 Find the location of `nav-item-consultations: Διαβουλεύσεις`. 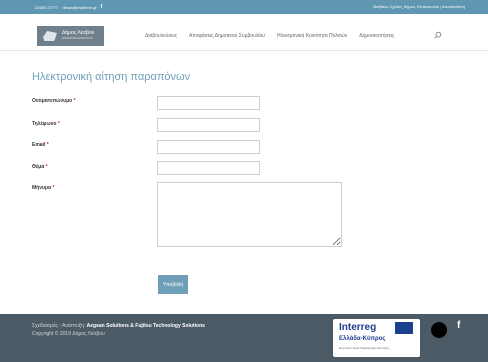

nav-item-consultations: Διαβουλεύσεις is located at coordinates (161, 36).